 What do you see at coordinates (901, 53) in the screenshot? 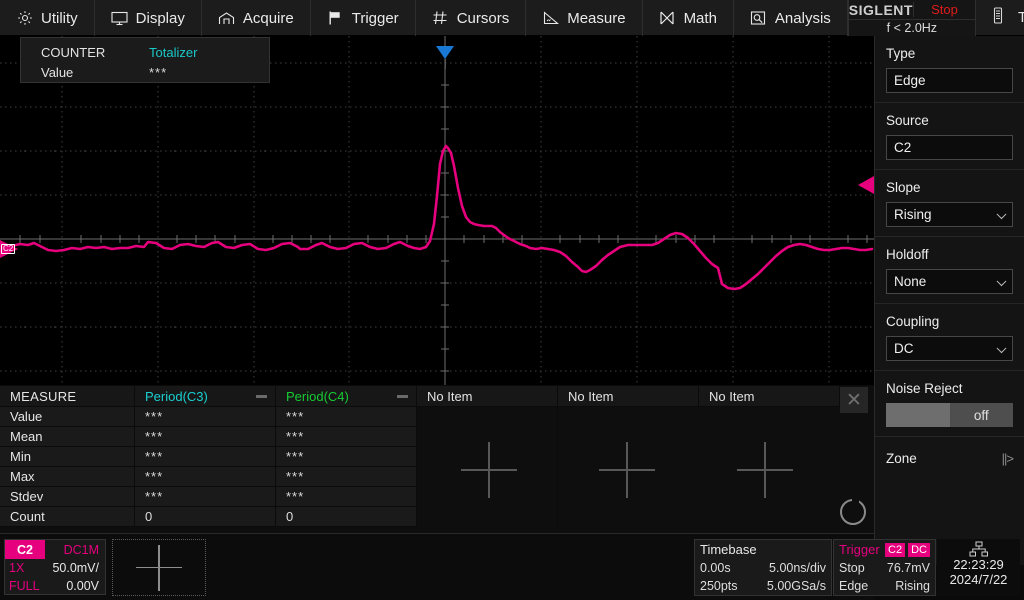
I see `trigger-type-label: Type` at bounding box center [901, 53].